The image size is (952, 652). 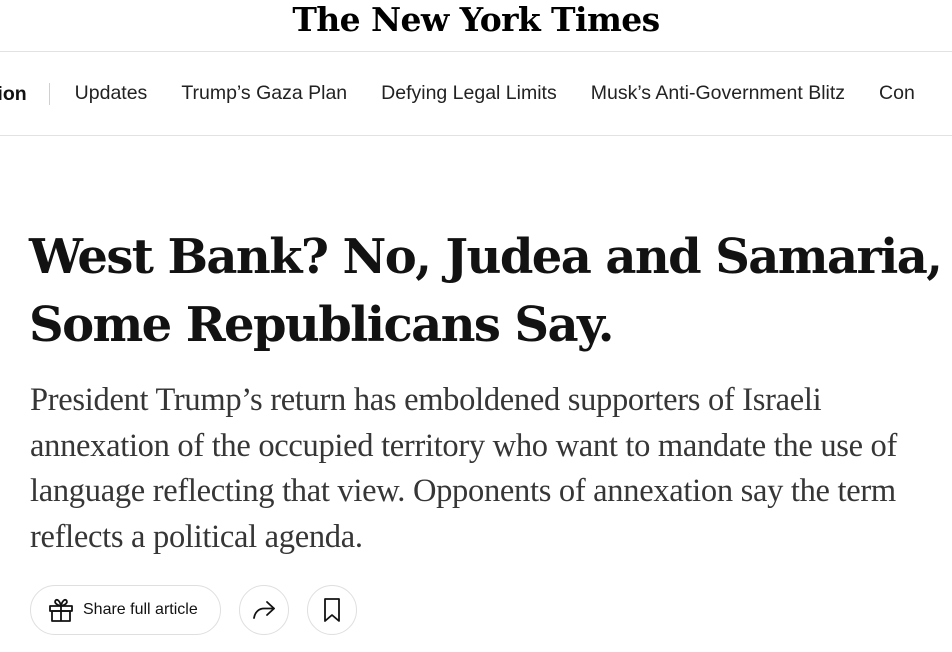 I want to click on save-button, so click(x=332, y=610).